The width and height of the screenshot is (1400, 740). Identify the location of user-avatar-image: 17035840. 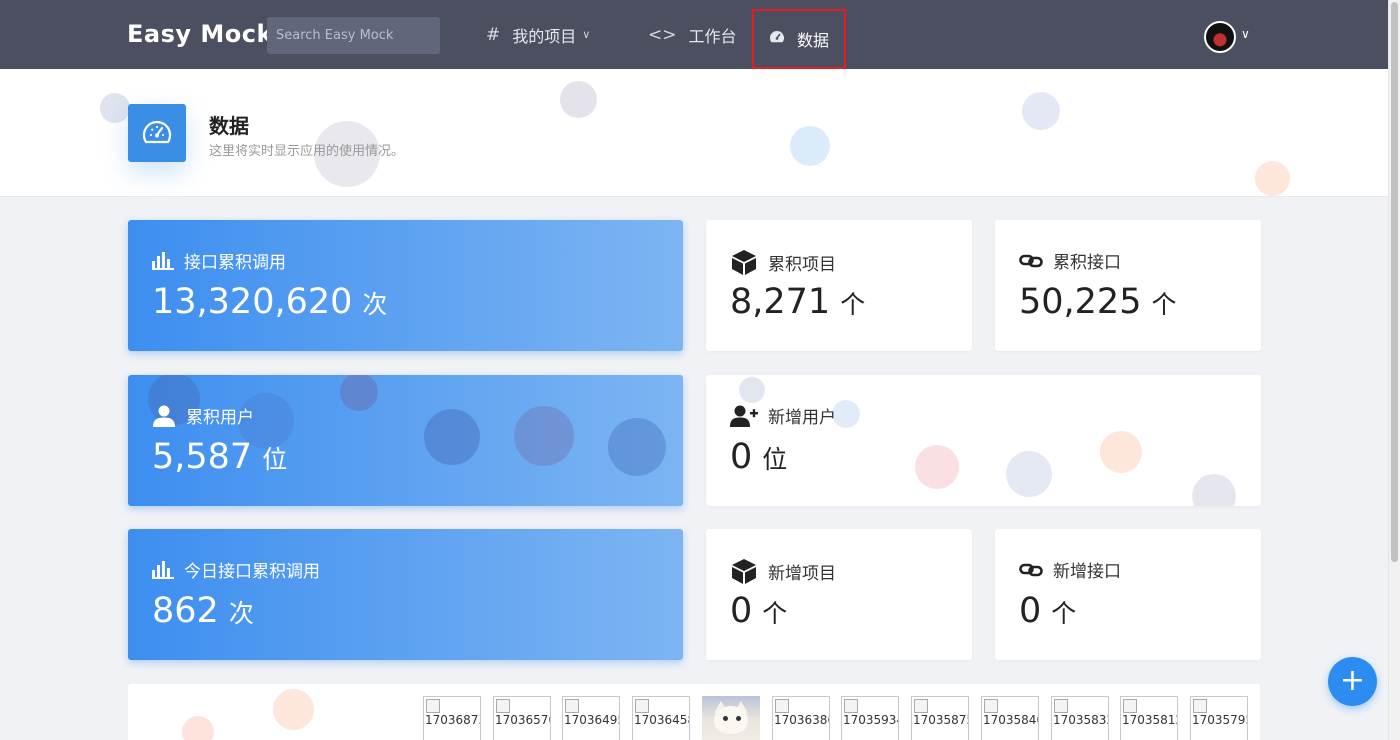
(1010, 718).